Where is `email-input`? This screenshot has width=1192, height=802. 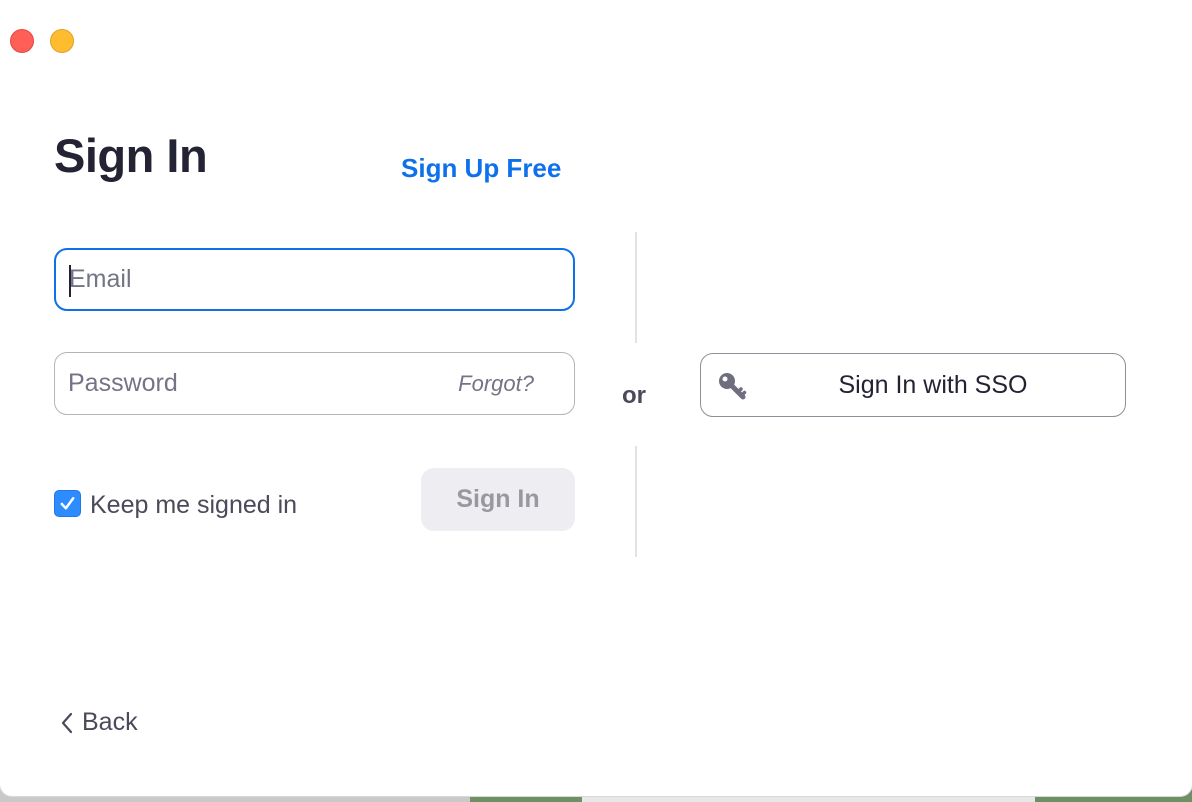 email-input is located at coordinates (249, 279).